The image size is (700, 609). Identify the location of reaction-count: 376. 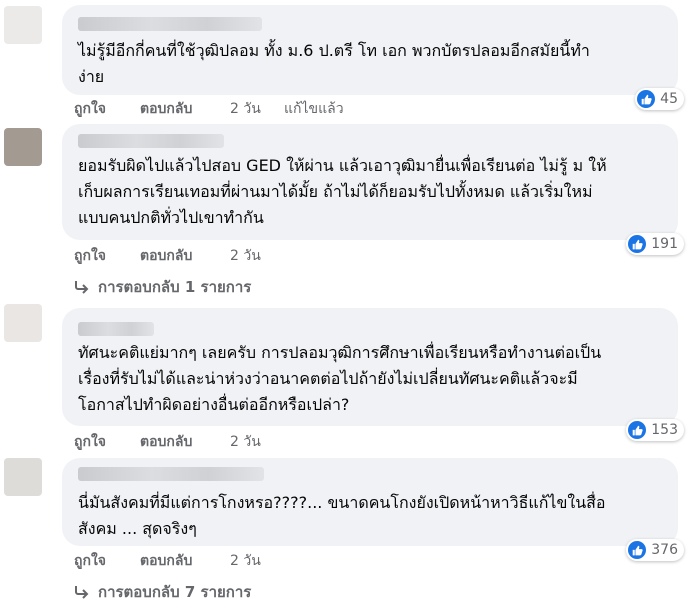
(655, 550).